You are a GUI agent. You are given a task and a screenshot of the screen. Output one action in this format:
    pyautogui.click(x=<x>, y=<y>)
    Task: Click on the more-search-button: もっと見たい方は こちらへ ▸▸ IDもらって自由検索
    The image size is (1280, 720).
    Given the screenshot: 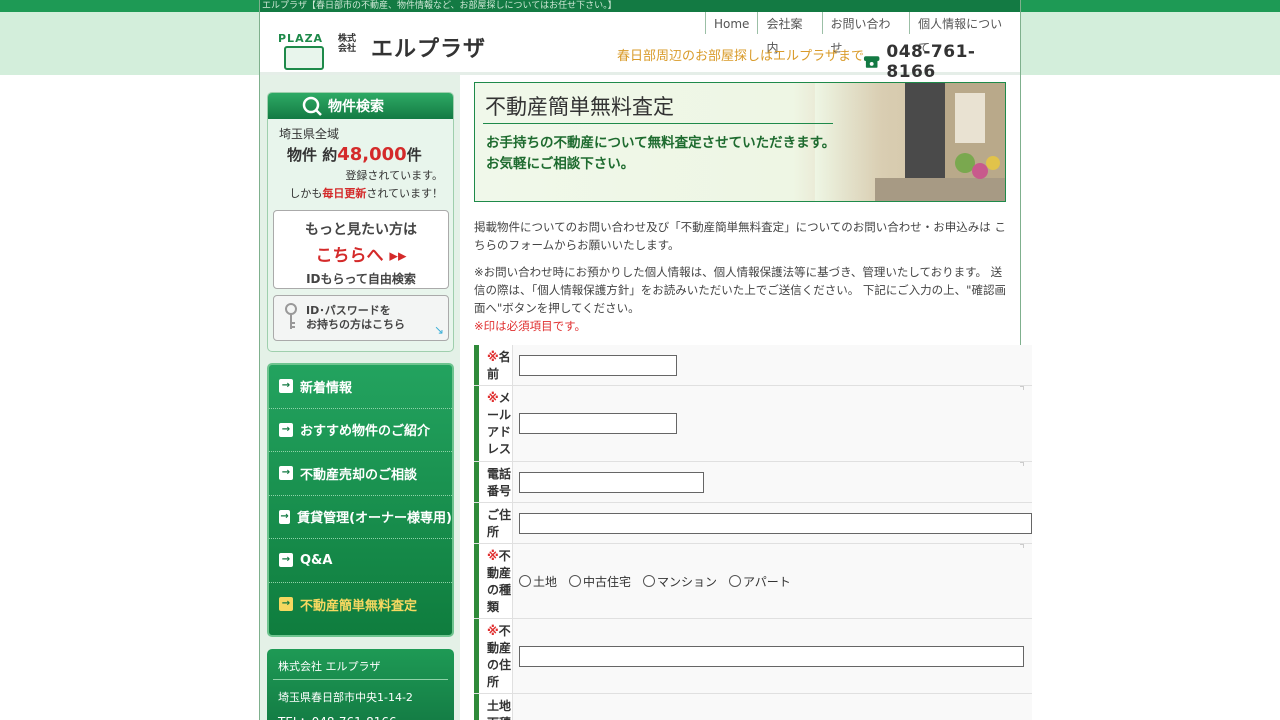 What is the action you would take?
    pyautogui.click(x=361, y=249)
    